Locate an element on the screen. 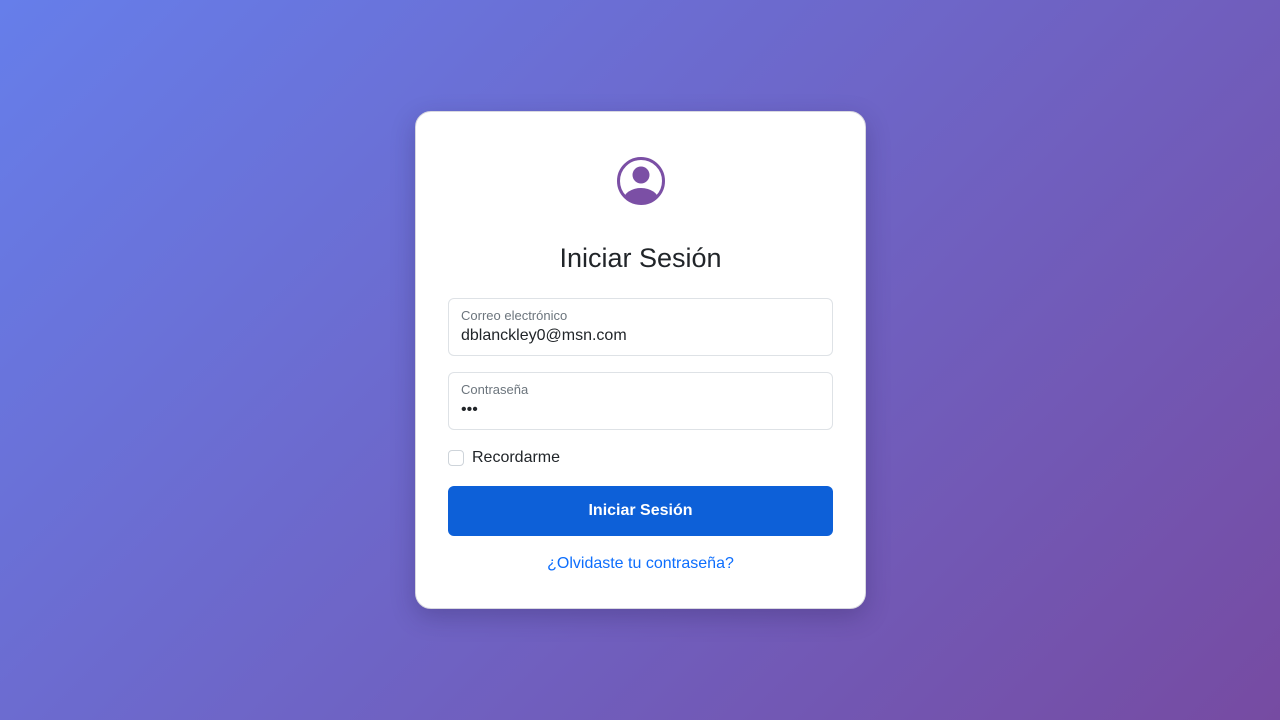 Image resolution: width=1280 pixels, height=720 pixels. remember-label: Recordarme is located at coordinates (516, 457).